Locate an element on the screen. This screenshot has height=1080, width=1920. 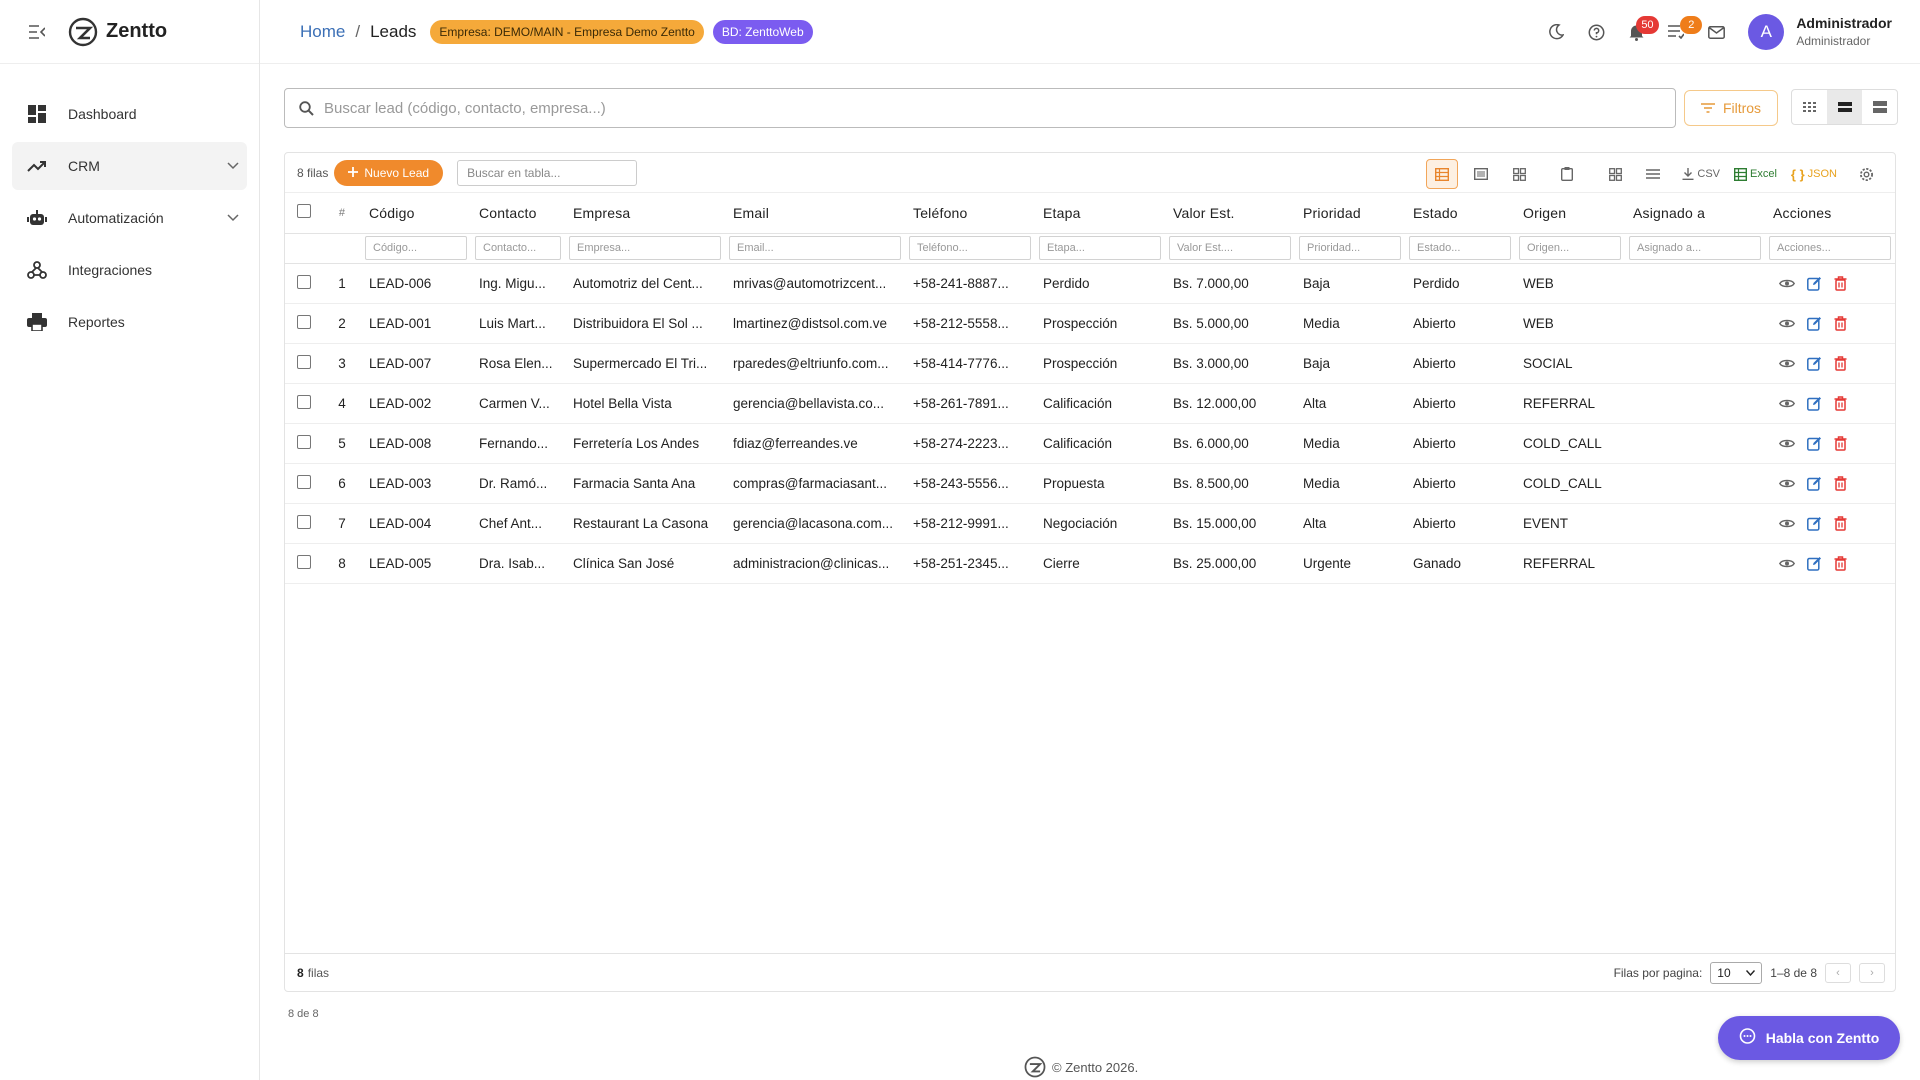
table-view-icon is located at coordinates (1442, 174).